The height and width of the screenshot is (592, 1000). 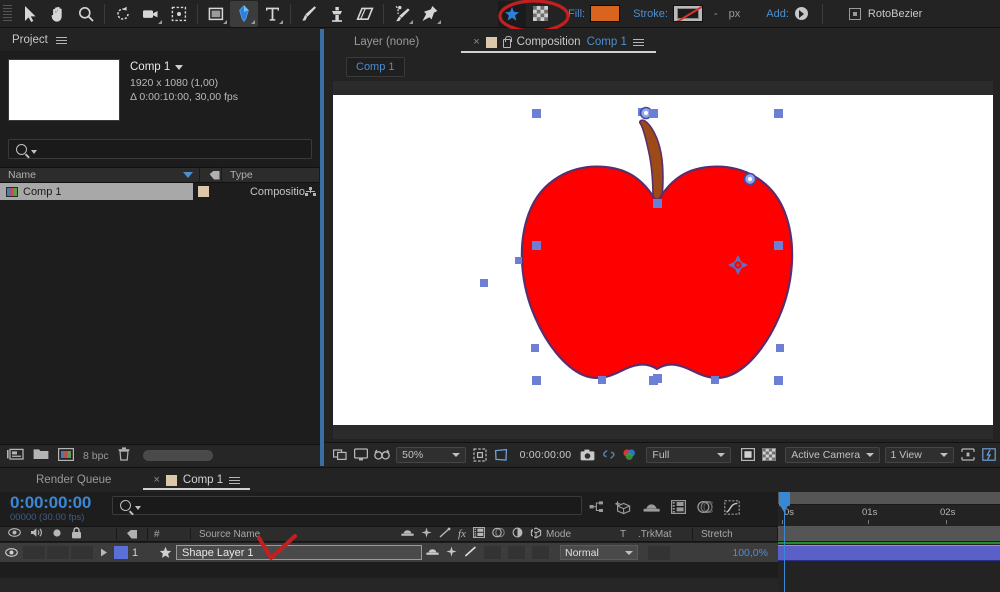 What do you see at coordinates (36, 534) in the screenshot?
I see `audio-icon` at bounding box center [36, 534].